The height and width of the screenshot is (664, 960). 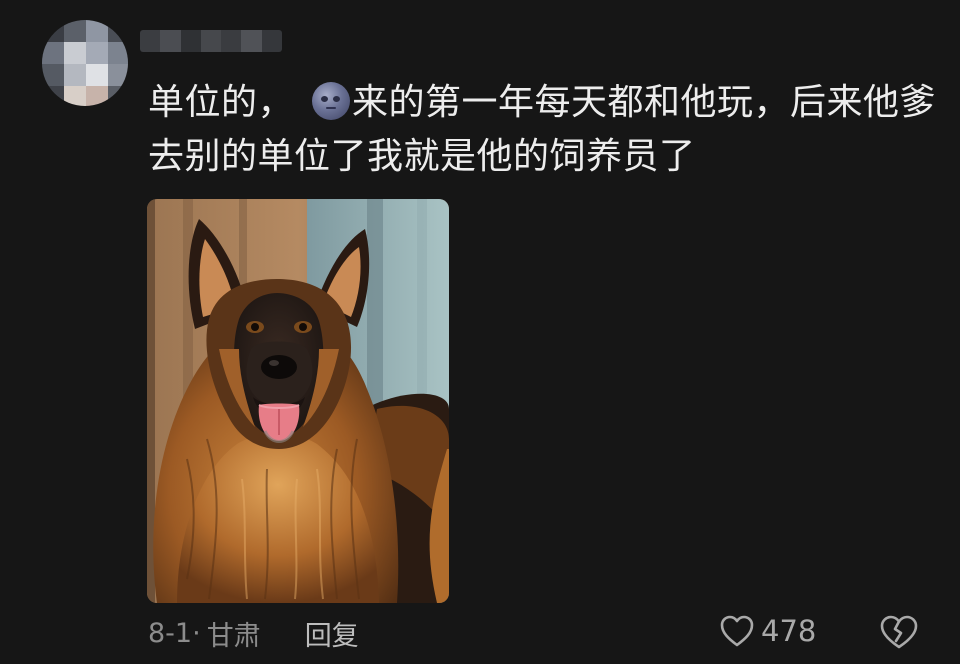 What do you see at coordinates (422, 156) in the screenshot?
I see `comment-line-2: 去别的单位了我就是他的饲养员了` at bounding box center [422, 156].